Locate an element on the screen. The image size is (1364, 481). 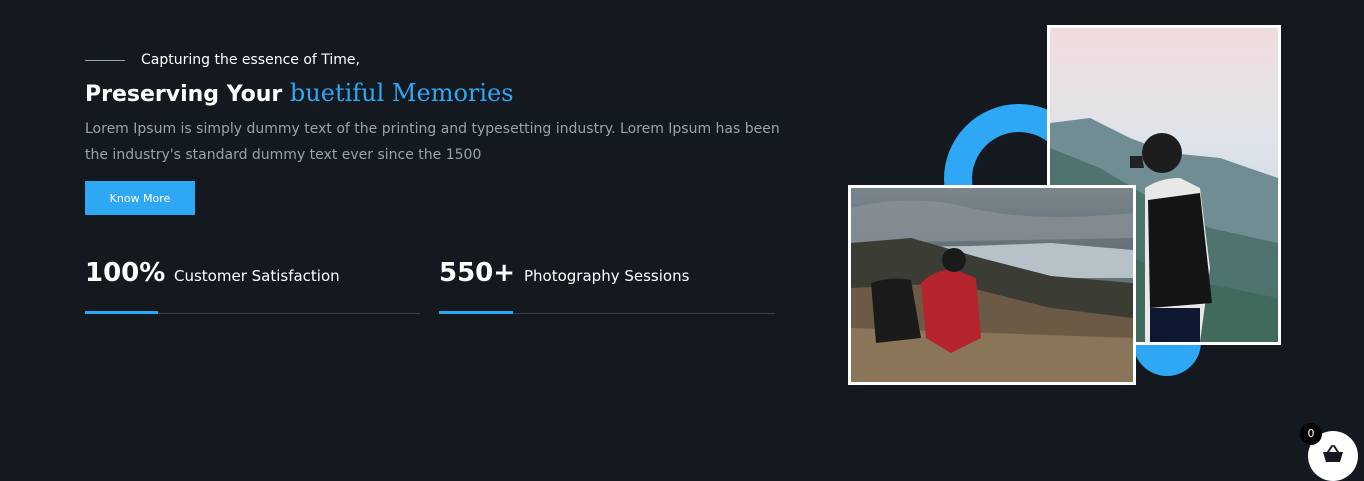
eyebrow-row: Capturing the essence of Time, is located at coordinates (222, 60).